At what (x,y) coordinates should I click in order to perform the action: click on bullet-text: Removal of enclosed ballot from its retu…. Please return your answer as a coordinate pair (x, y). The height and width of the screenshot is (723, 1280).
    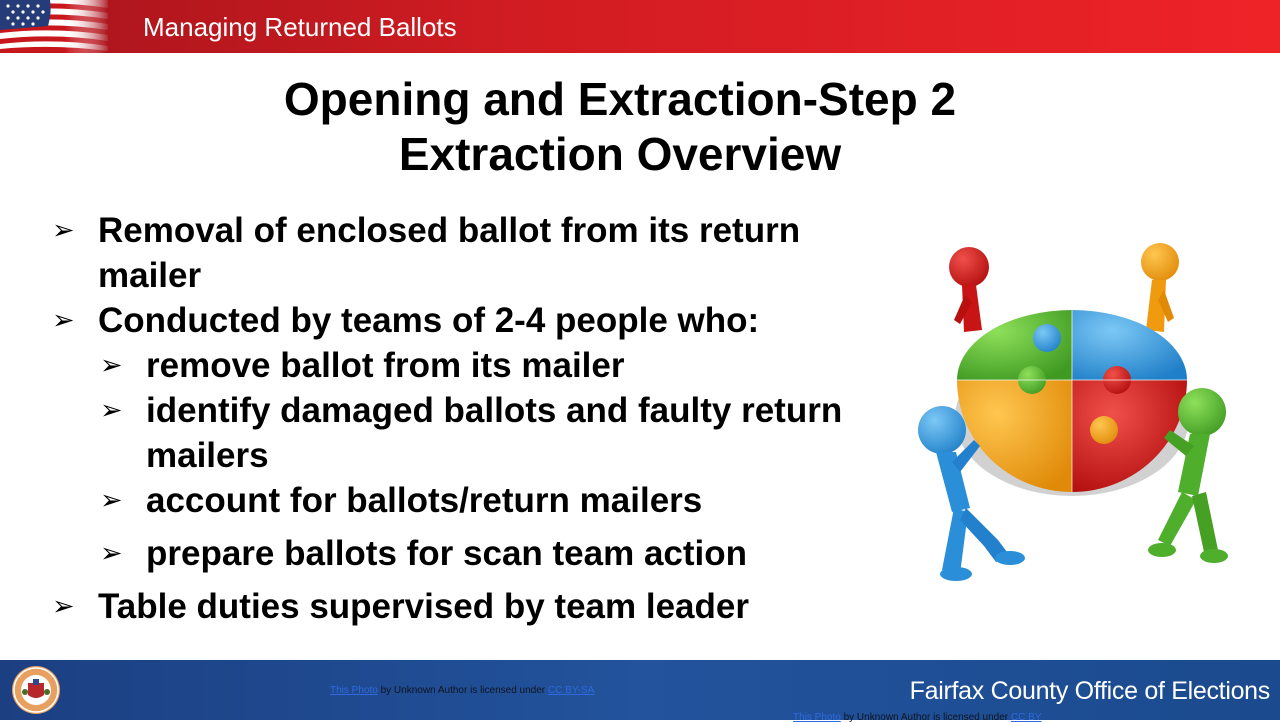
    Looking at the image, I should click on (449, 253).